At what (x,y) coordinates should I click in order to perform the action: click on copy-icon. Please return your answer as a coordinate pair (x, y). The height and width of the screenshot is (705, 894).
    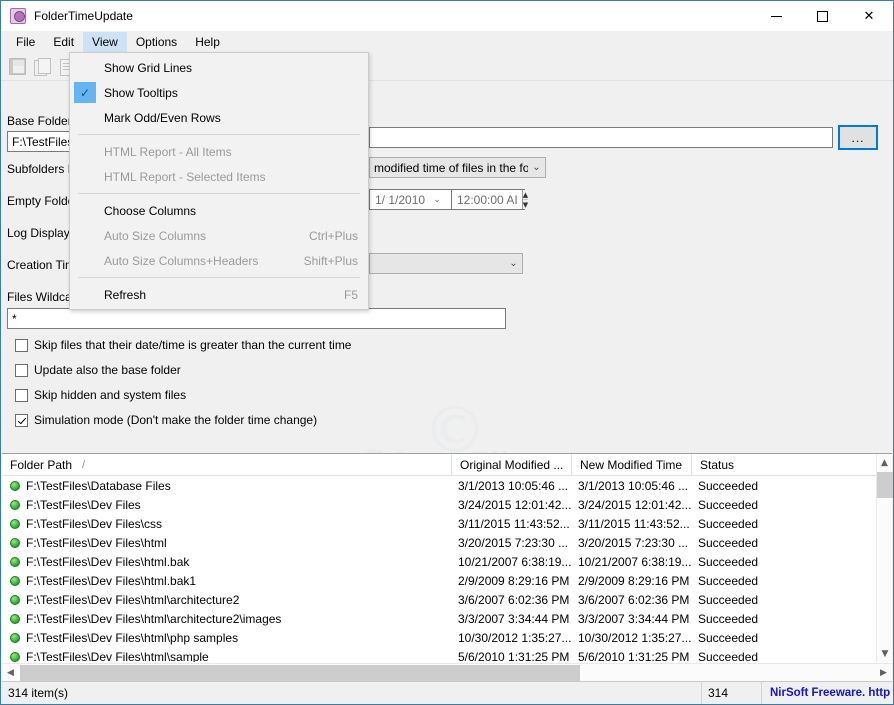
    Looking at the image, I should click on (42, 67).